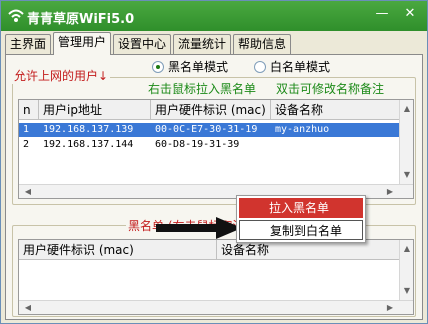 Image resolution: width=428 pixels, height=324 pixels. What do you see at coordinates (300, 67) in the screenshot?
I see `whitelist-mode-label: 白名单模式` at bounding box center [300, 67].